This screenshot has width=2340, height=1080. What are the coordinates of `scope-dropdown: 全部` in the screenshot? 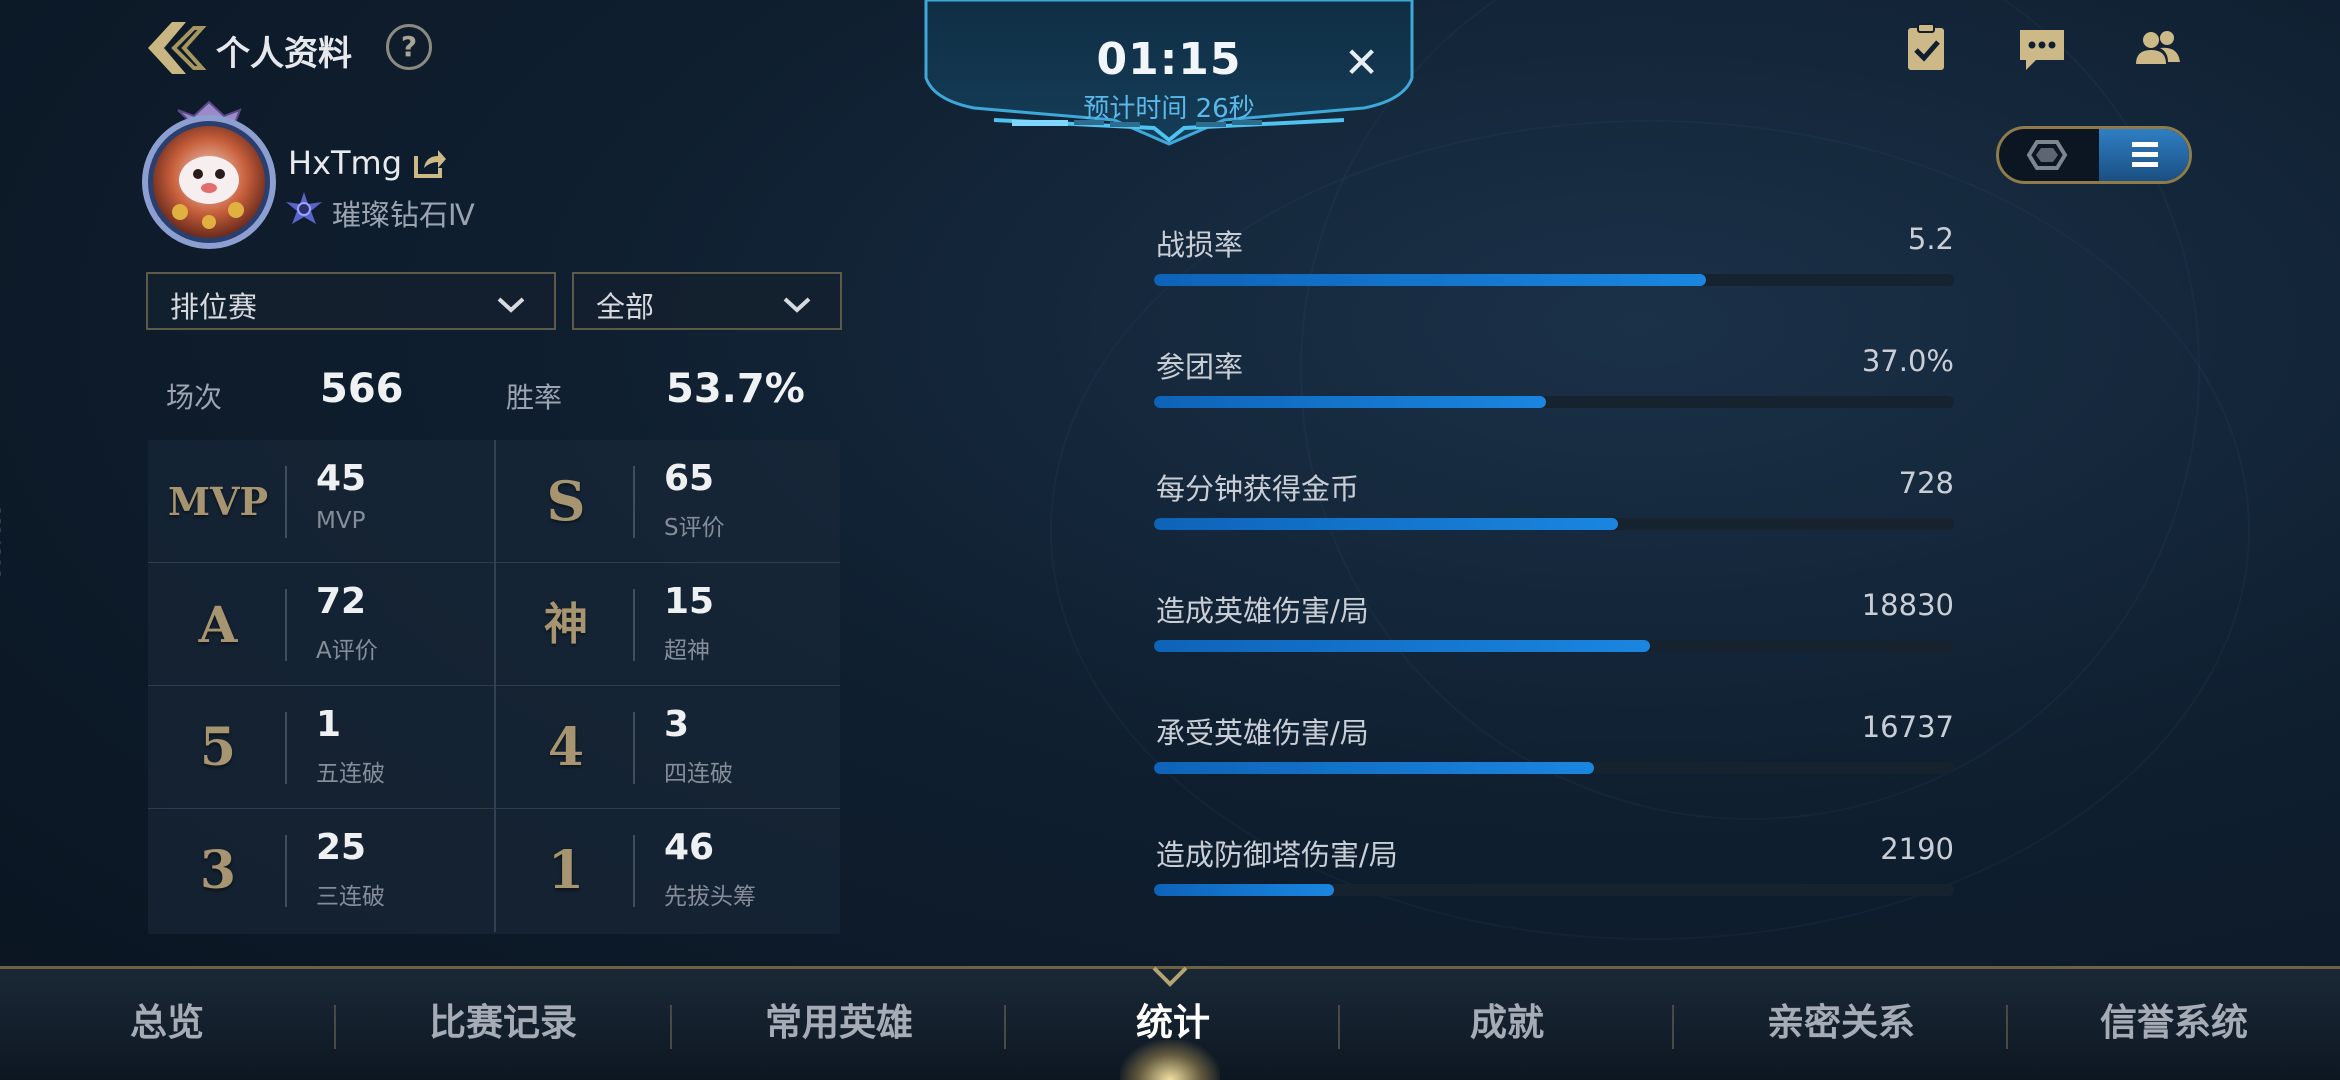 It's located at (707, 301).